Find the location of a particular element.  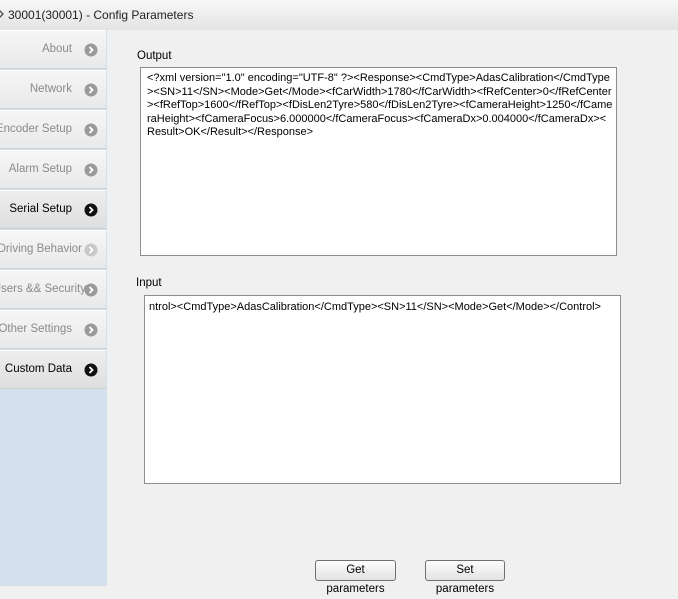

sidebar-item-label: Encoder Setup is located at coordinates (36, 129).